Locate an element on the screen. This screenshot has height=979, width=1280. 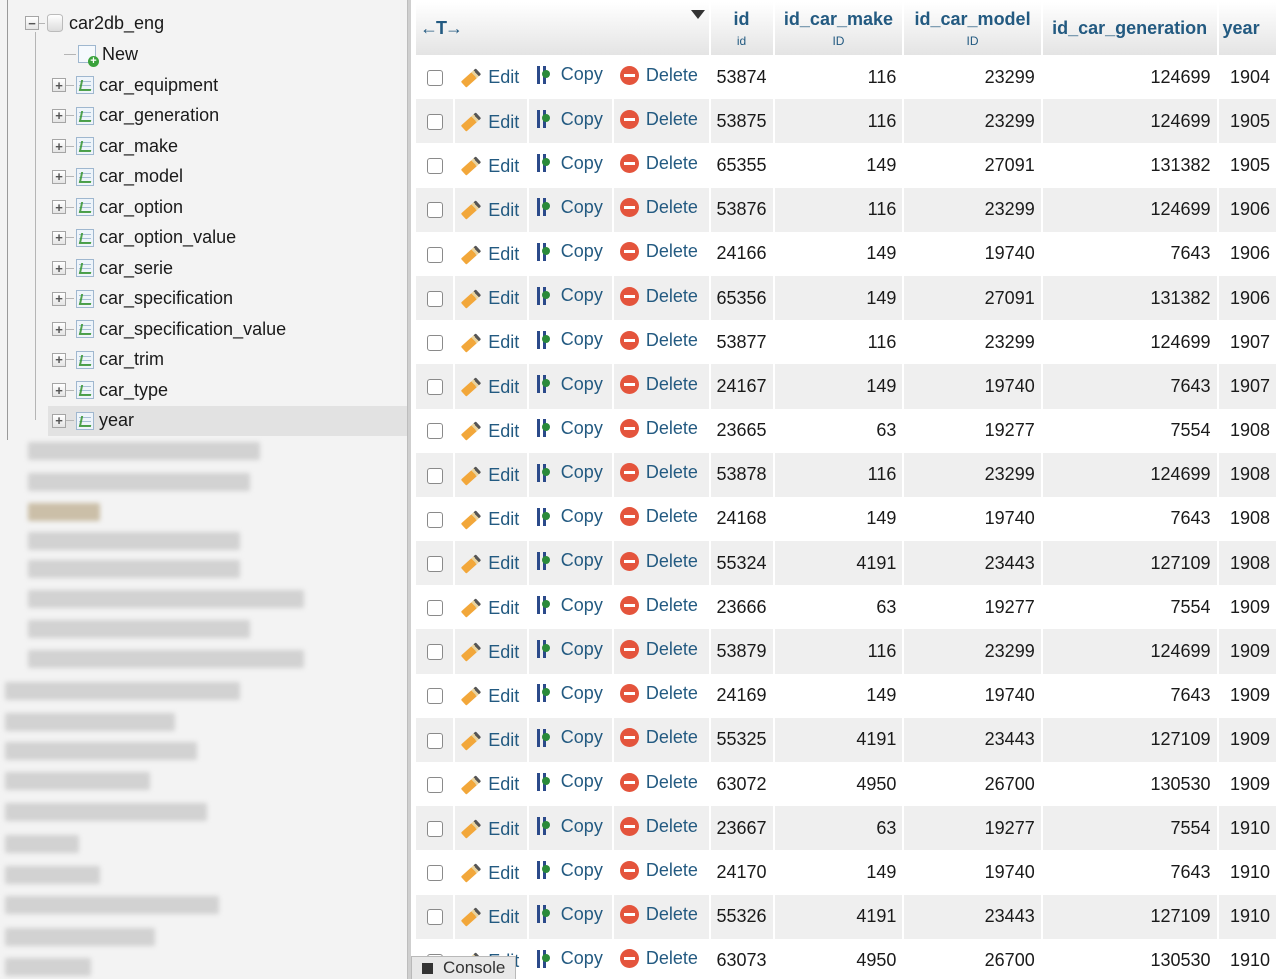
cell-year: 1908 is located at coordinates (1247, 563).